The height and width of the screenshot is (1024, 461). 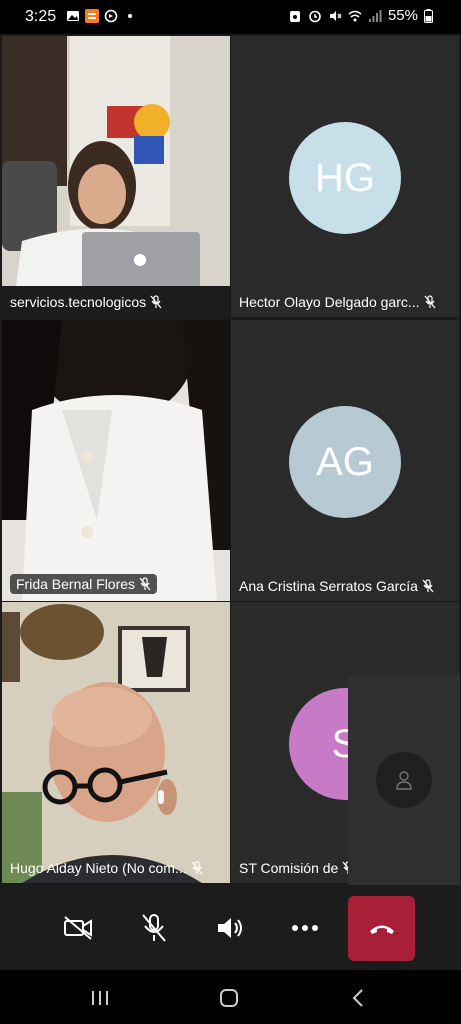 I want to click on status-bar: 3:25 55%, so click(x=230, y=17).